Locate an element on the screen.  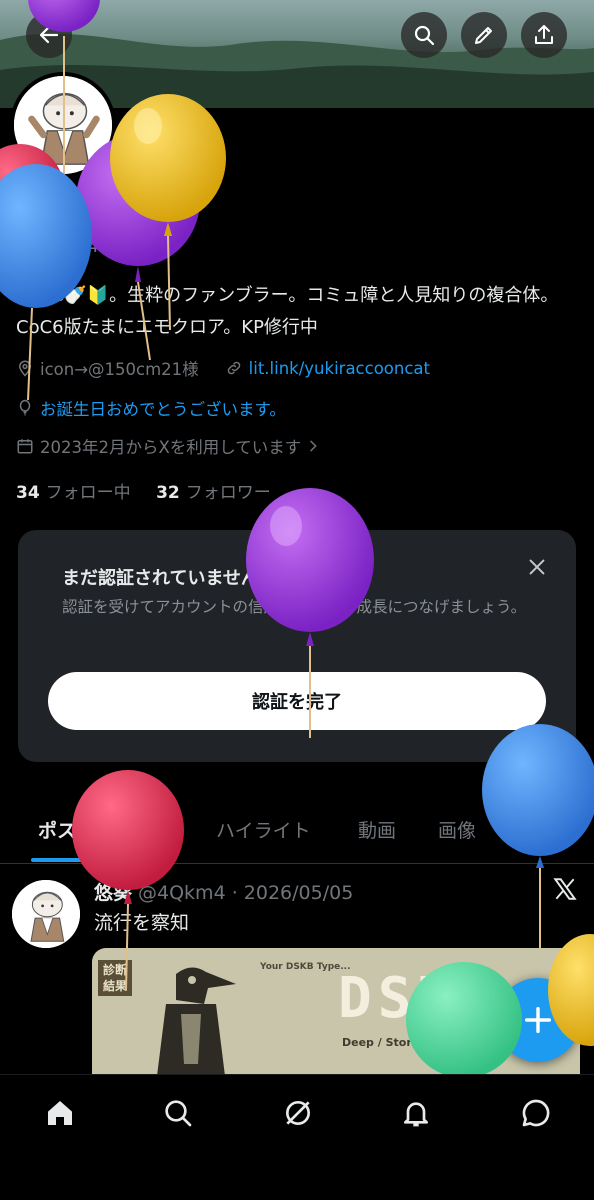
pencil-icon is located at coordinates (483, 35).